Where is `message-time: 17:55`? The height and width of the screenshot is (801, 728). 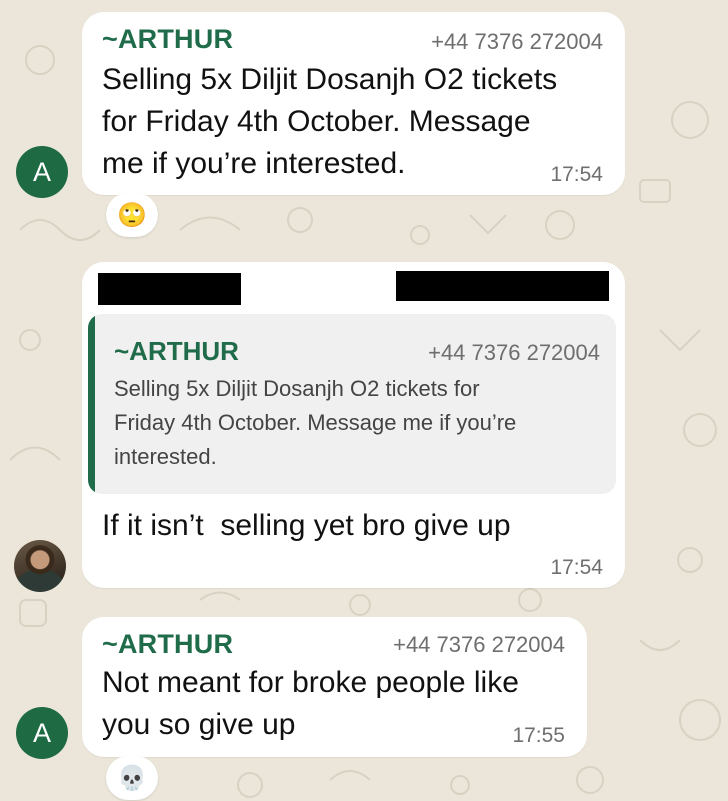
message-time: 17:55 is located at coordinates (538, 735).